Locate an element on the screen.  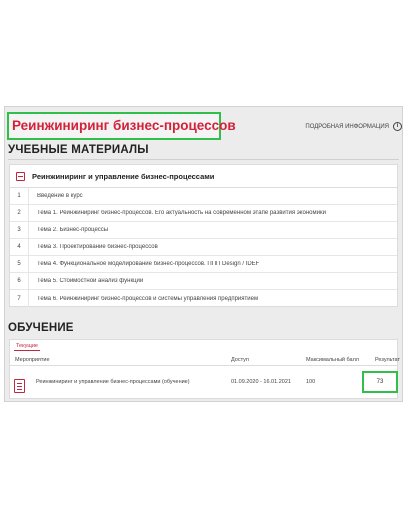
more-info-label: ПОДРОБНАЯ ИНФОРМАЦИЯ is located at coordinates (347, 126).